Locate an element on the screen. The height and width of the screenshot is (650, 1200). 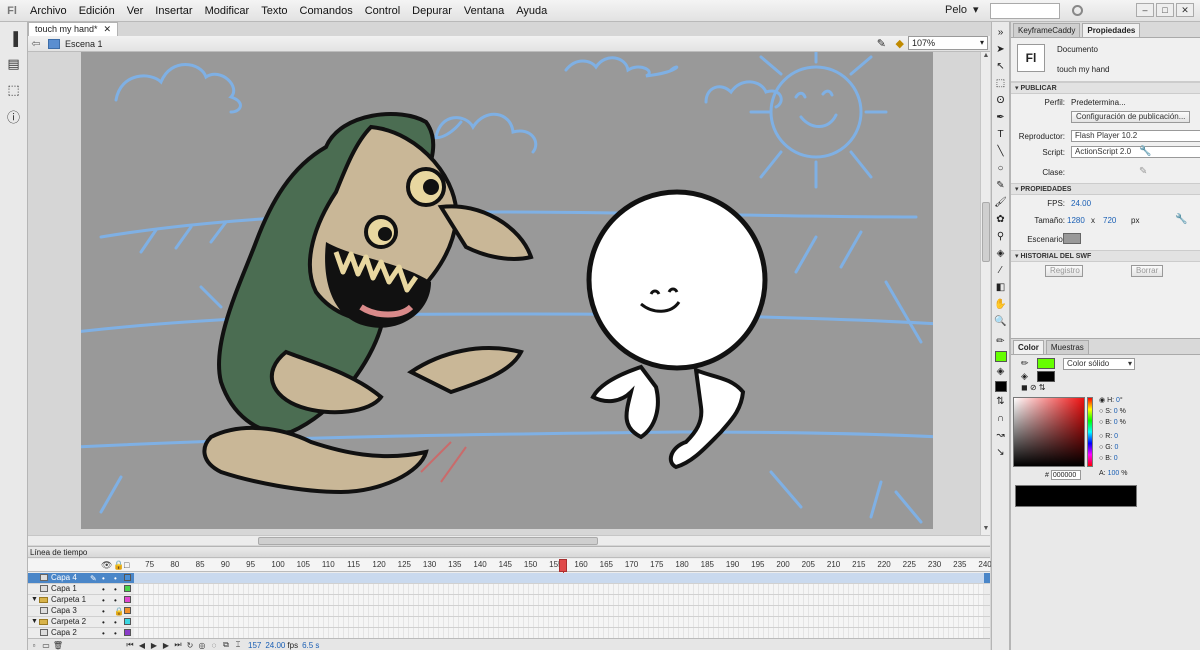
width-value: 1280 is located at coordinates (1076, 220).